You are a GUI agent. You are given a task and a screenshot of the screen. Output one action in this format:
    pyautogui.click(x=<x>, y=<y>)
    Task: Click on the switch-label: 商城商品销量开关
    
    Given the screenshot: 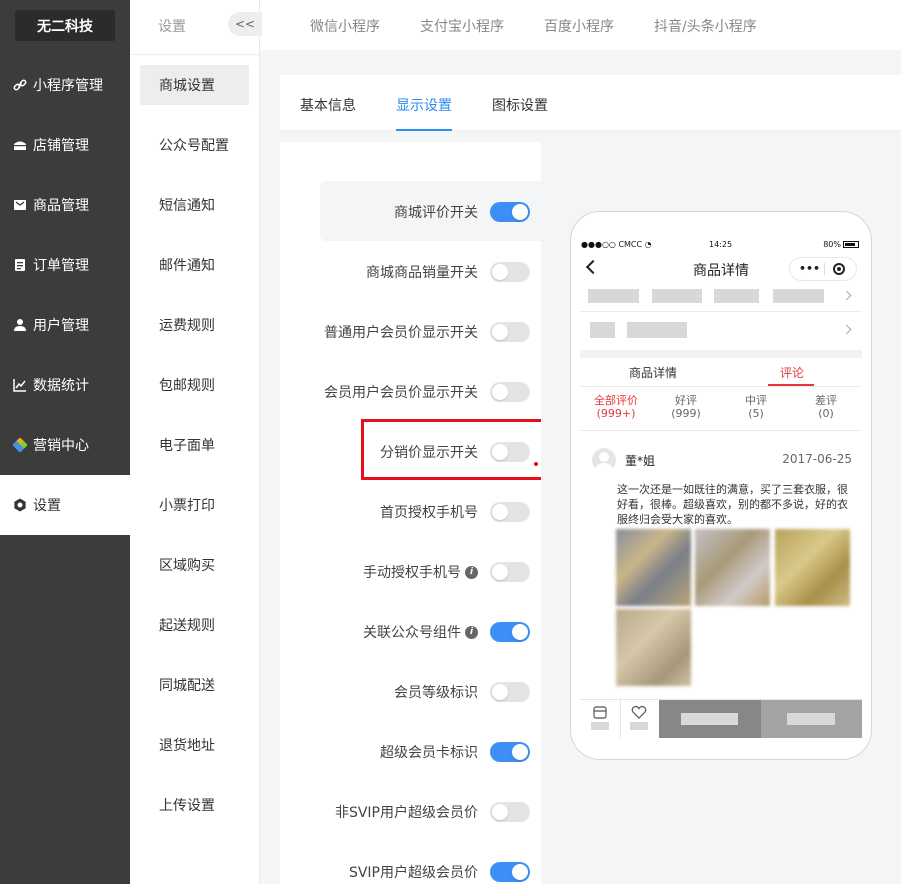 What is the action you would take?
    pyautogui.click(x=422, y=273)
    